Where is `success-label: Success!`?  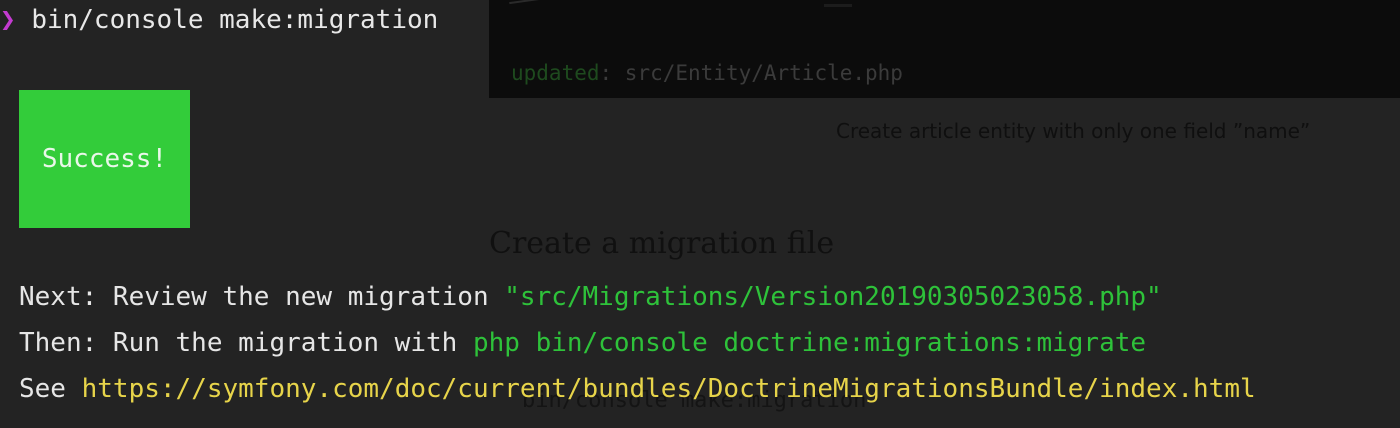
success-label: Success! is located at coordinates (104, 159).